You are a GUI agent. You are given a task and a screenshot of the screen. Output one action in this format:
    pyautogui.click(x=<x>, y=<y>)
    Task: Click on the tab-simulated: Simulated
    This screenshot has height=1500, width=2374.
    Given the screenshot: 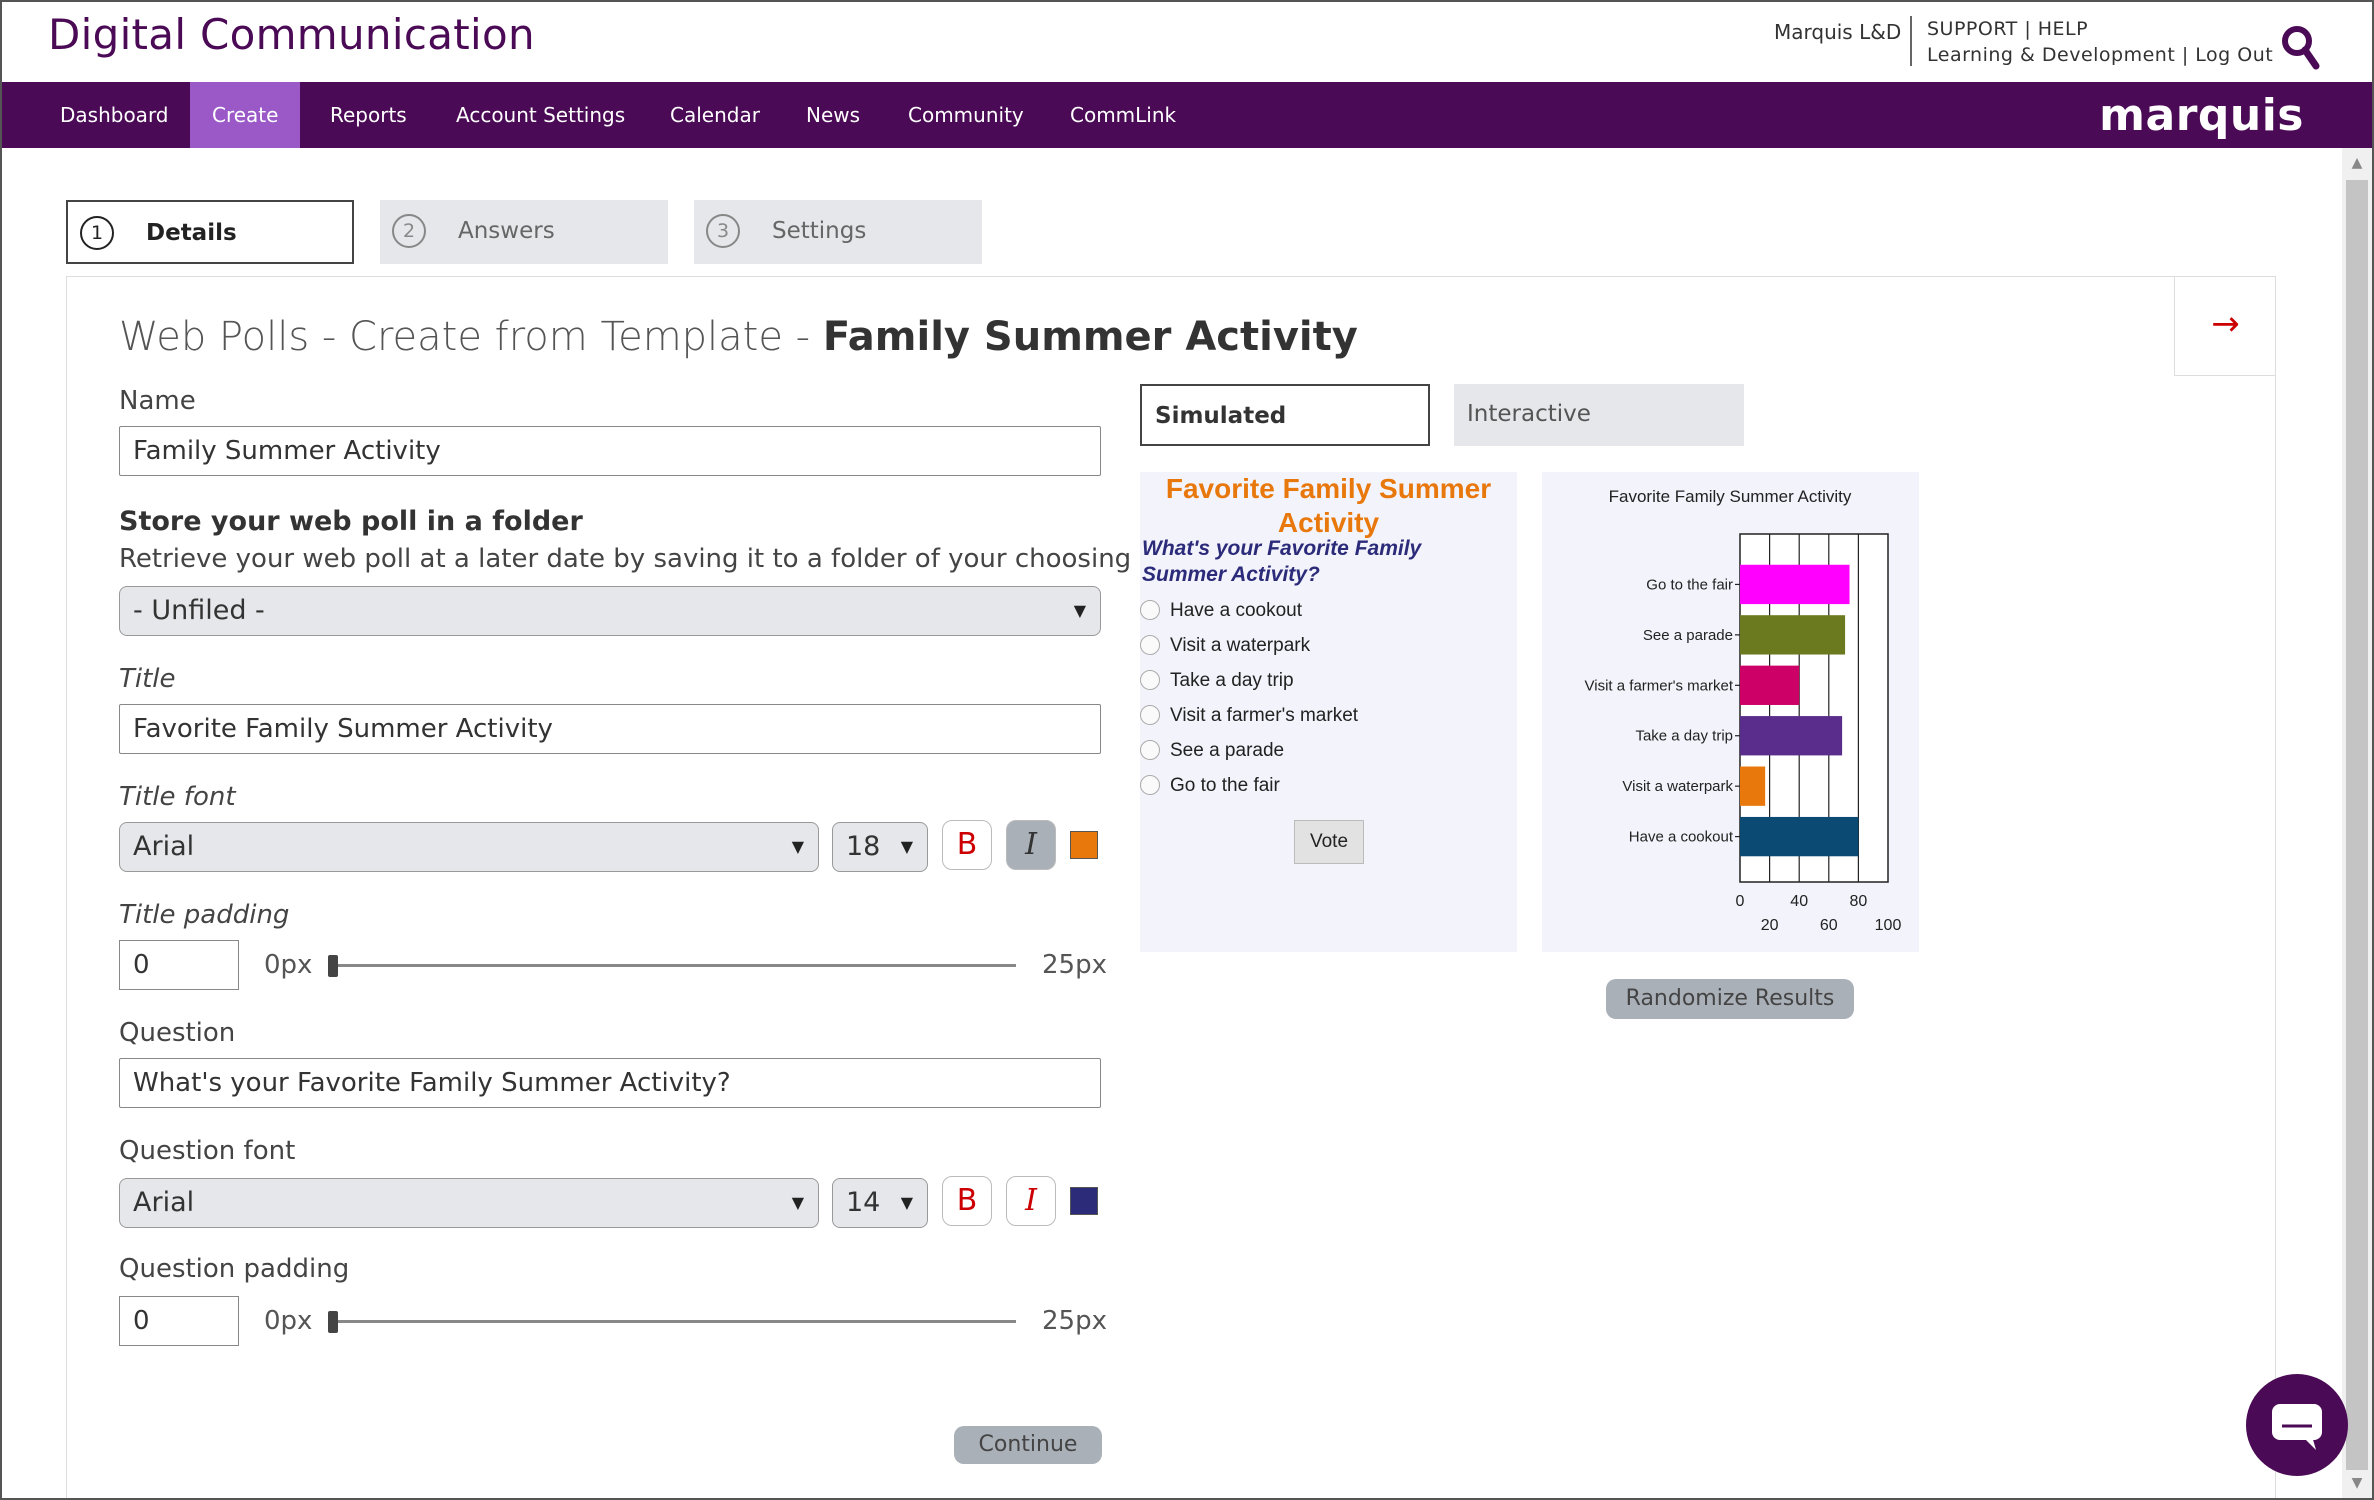 What is the action you would take?
    pyautogui.click(x=1285, y=415)
    